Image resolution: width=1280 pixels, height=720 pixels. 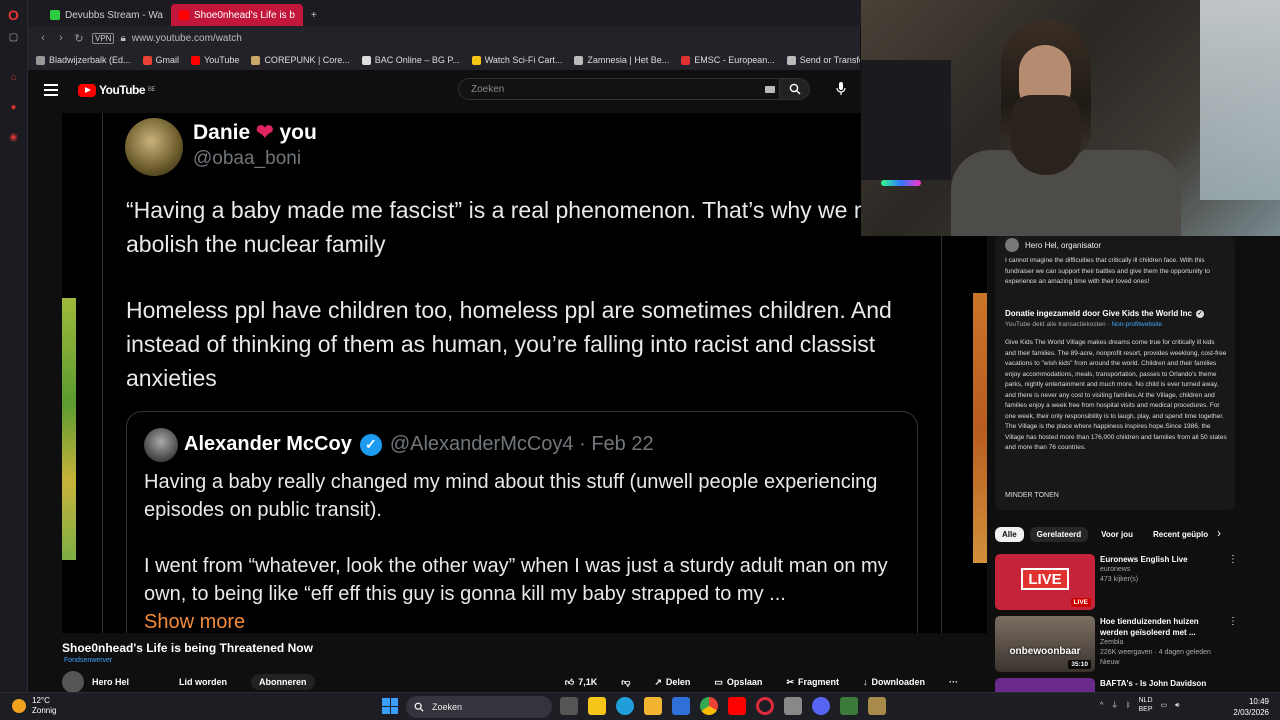 I want to click on like-button: 👍︎ 7,1K, so click(x=581, y=682).